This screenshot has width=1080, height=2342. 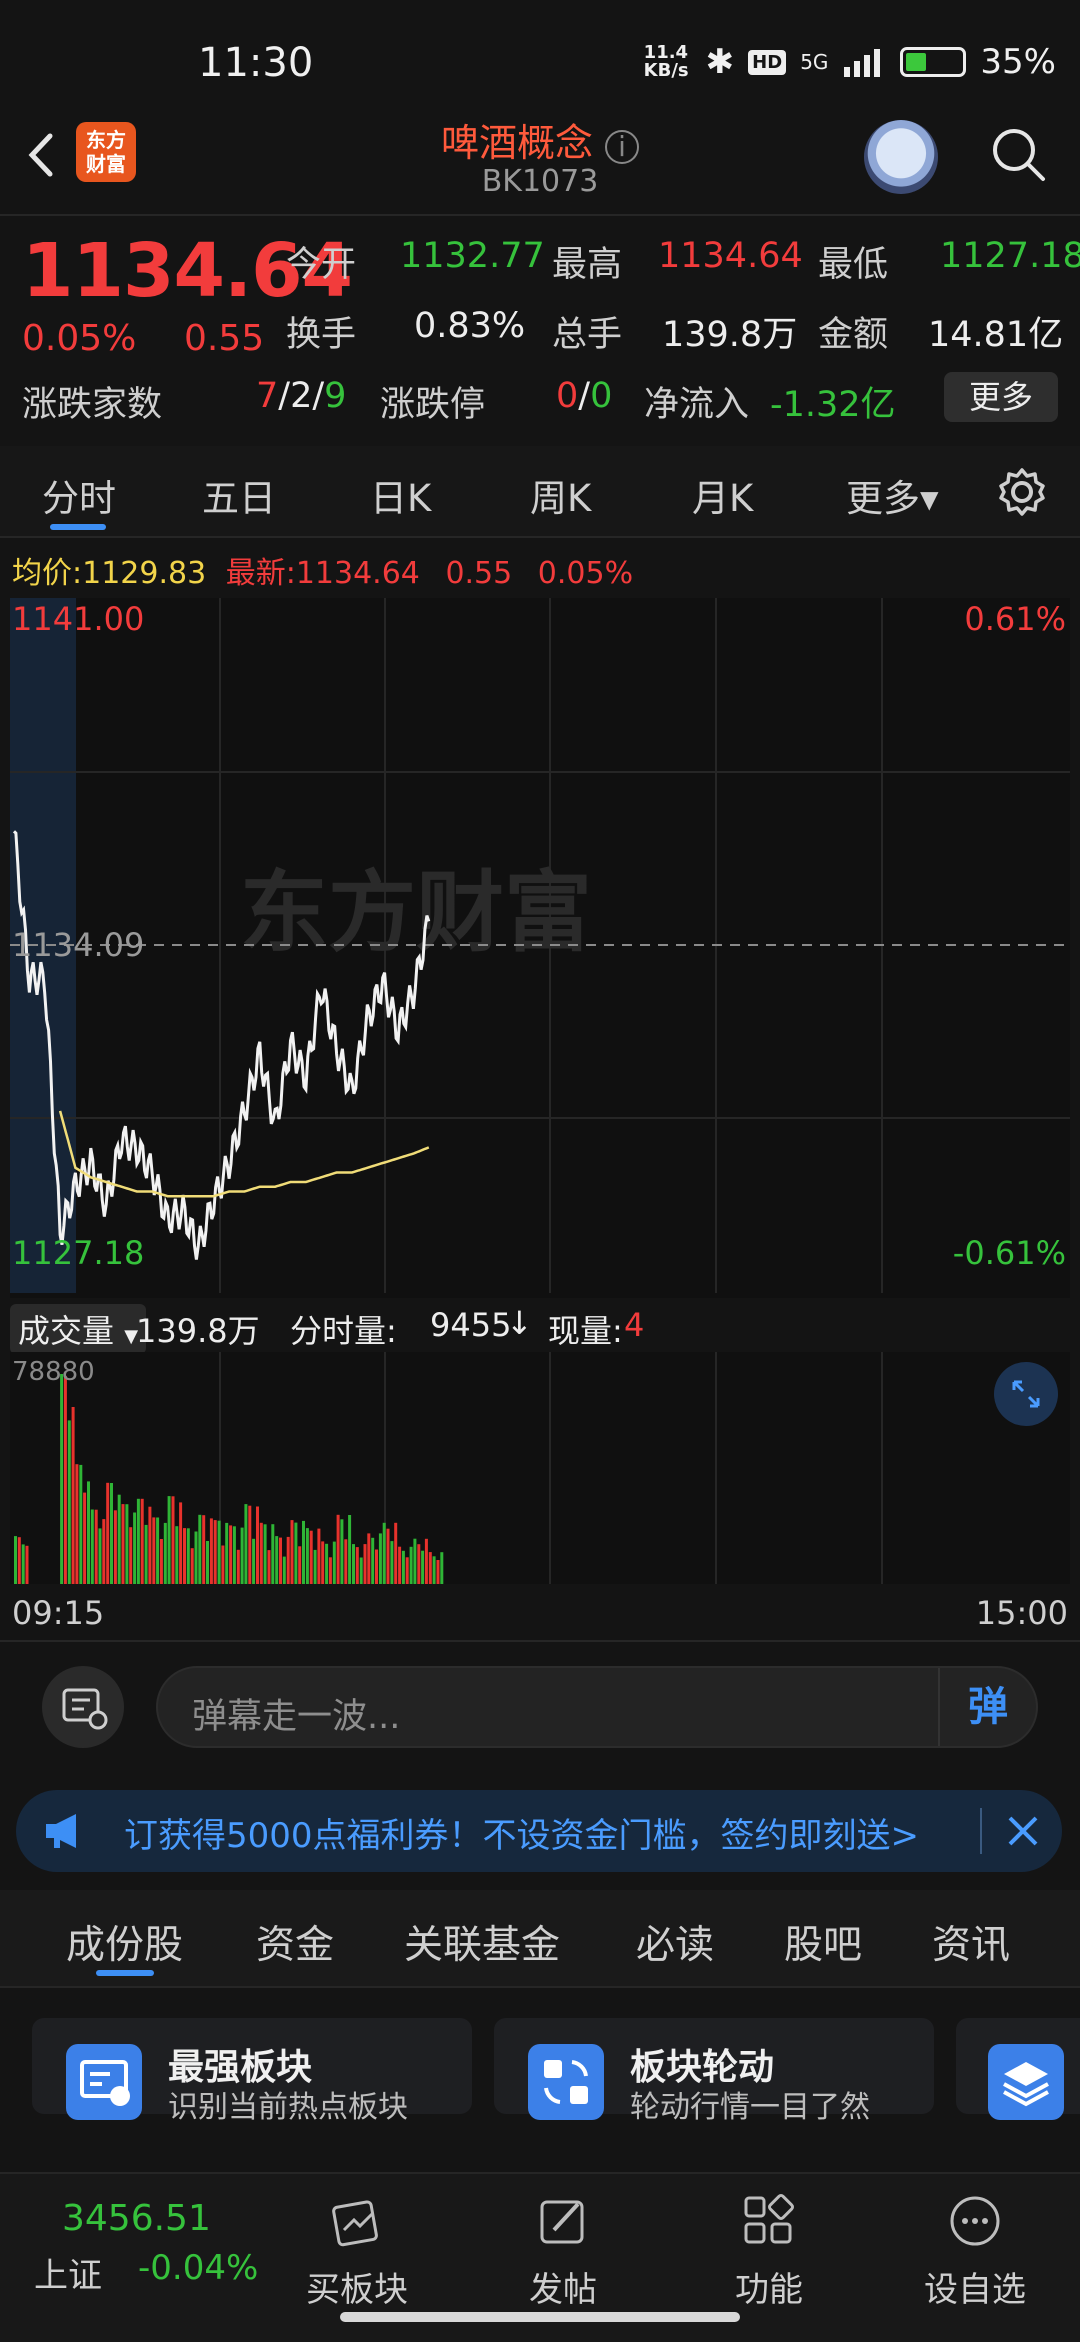 I want to click on barrage-send-button: 弹, so click(x=987, y=1707).